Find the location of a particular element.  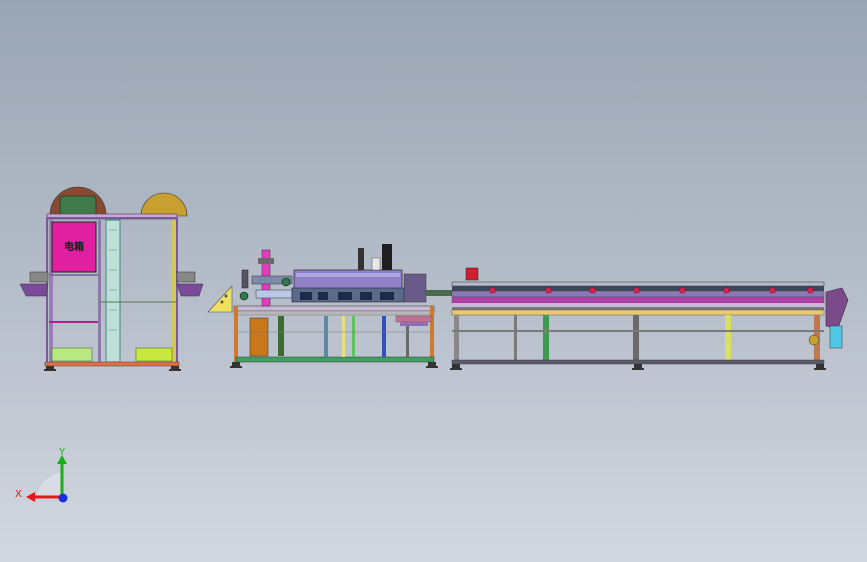

red-motor is located at coordinates (472, 274).